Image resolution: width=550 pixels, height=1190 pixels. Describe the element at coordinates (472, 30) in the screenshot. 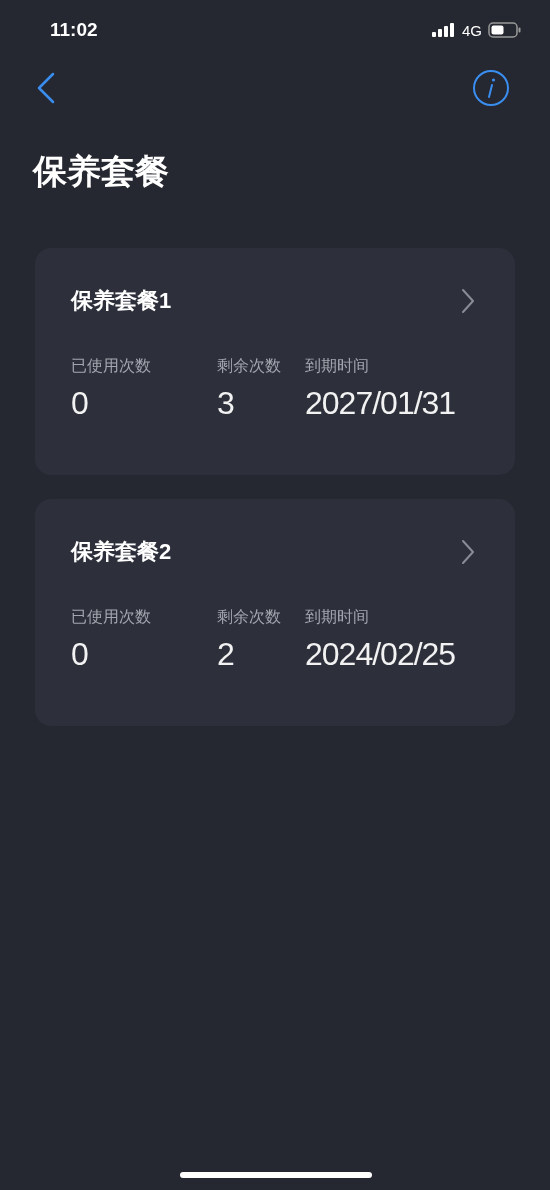

I see `network-type: 4G` at that location.